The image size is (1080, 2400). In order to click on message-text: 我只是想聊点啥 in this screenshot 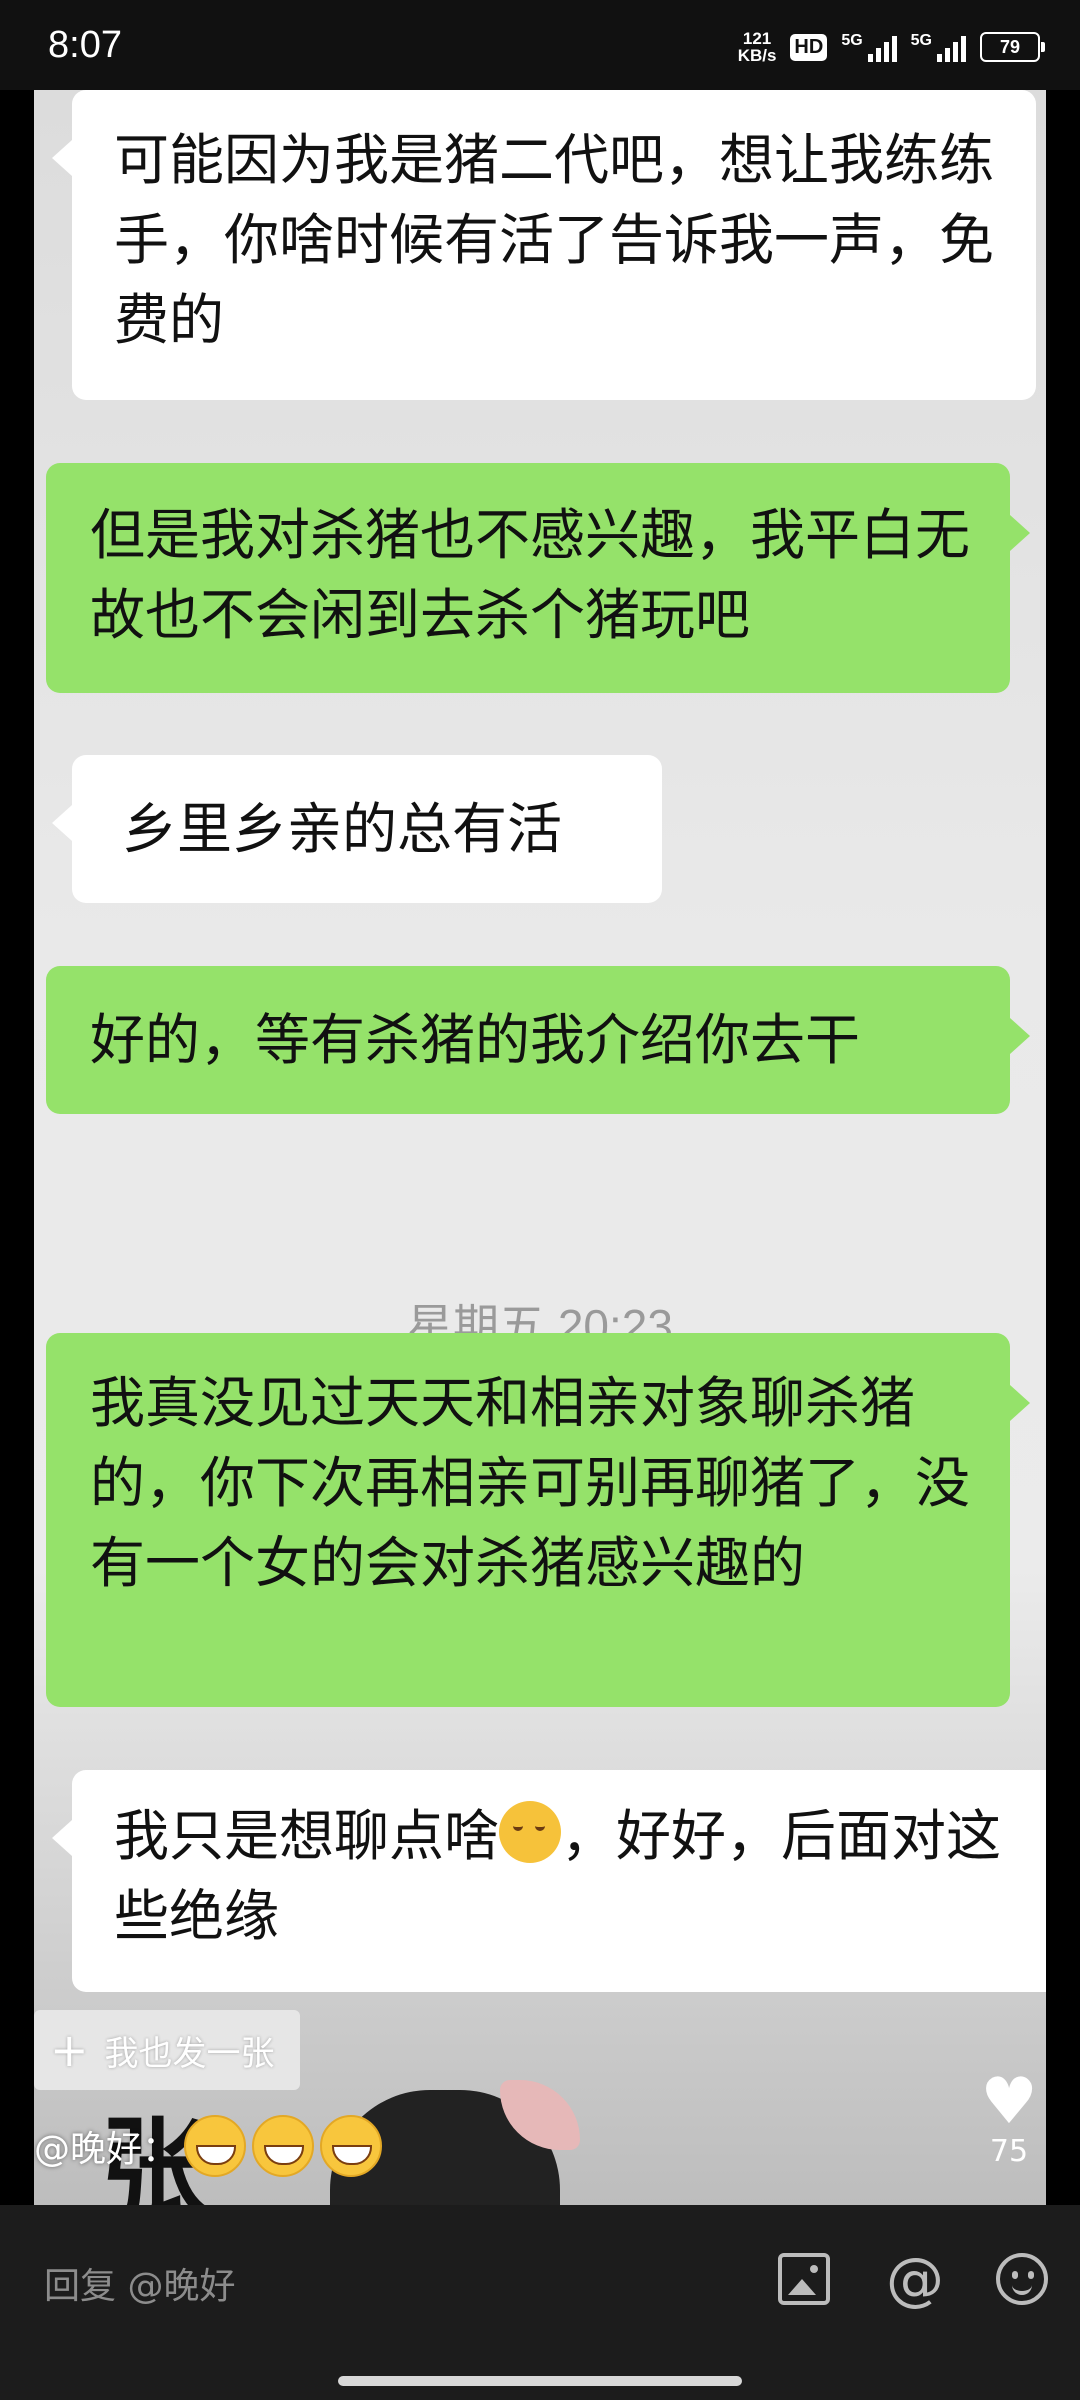, I will do `click(307, 1836)`.